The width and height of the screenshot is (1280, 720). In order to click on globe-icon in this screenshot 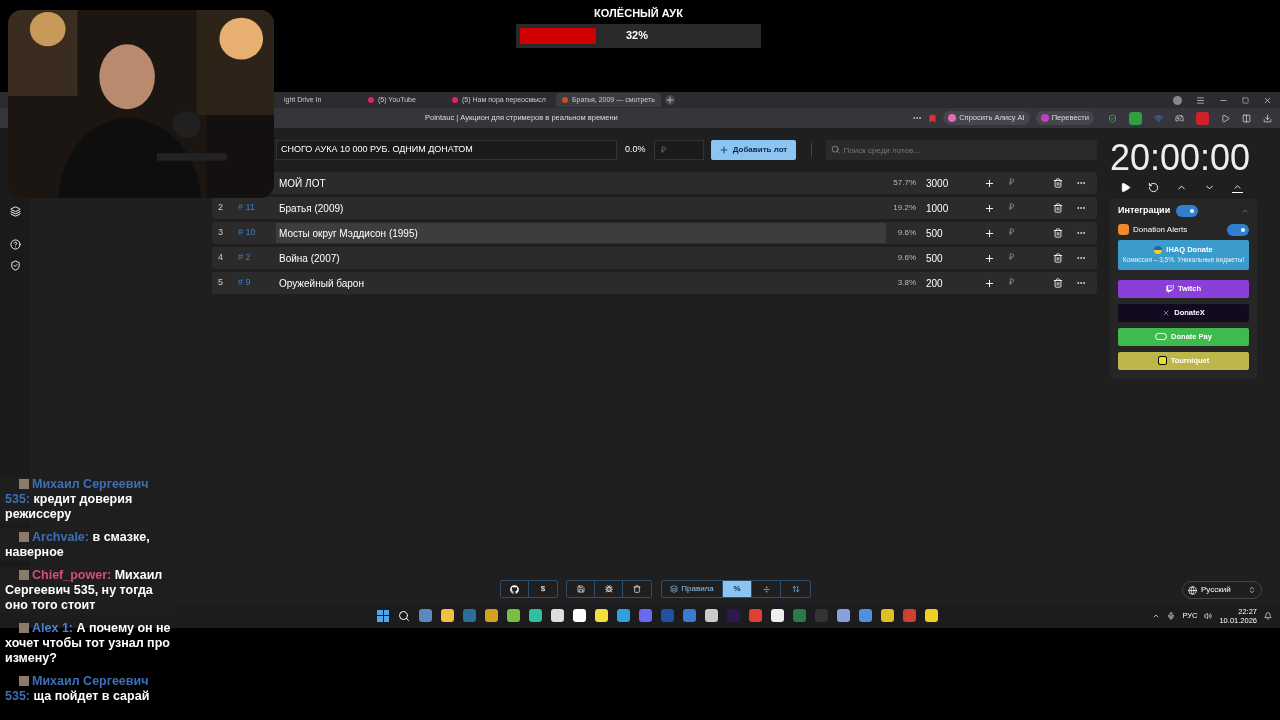, I will do `click(1192, 590)`.